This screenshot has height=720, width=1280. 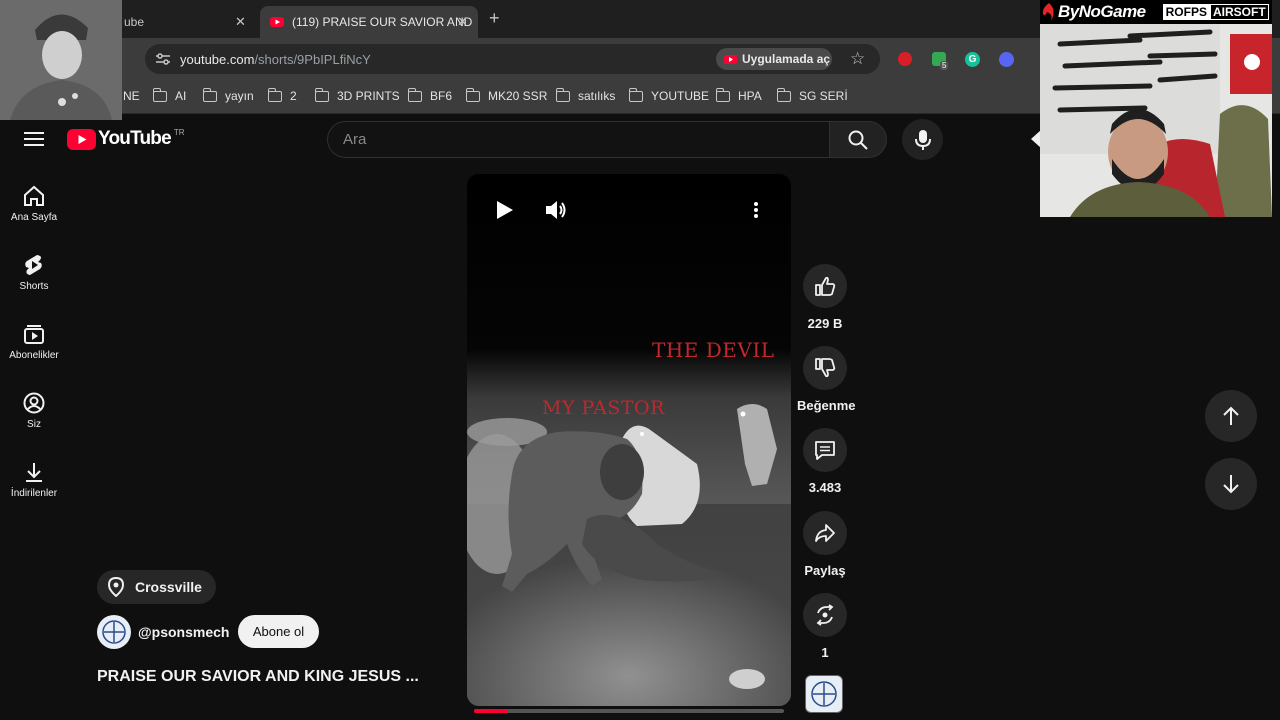 I want to click on share-button: Paylaş, so click(x=825, y=544).